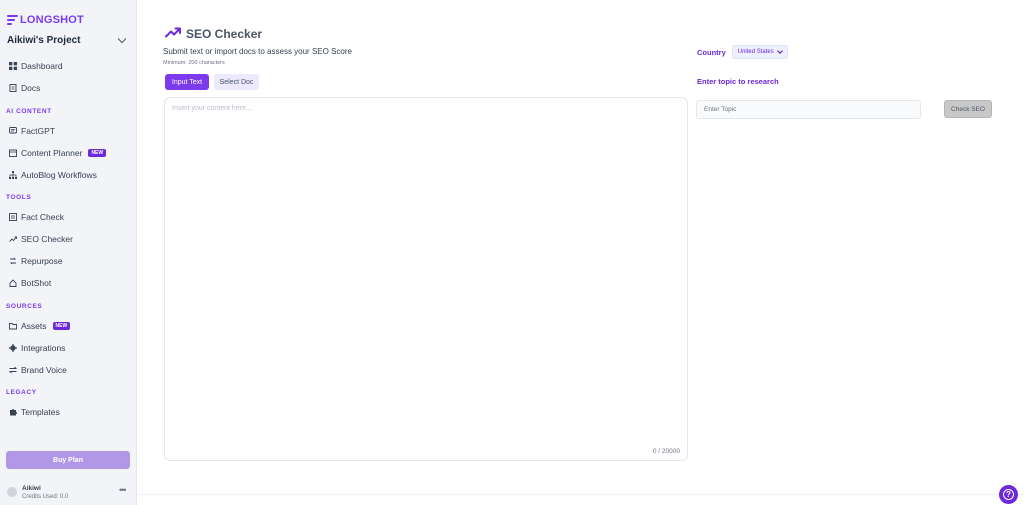  I want to click on sidebar-item-content-planner: Content Planner NEW, so click(58, 153).